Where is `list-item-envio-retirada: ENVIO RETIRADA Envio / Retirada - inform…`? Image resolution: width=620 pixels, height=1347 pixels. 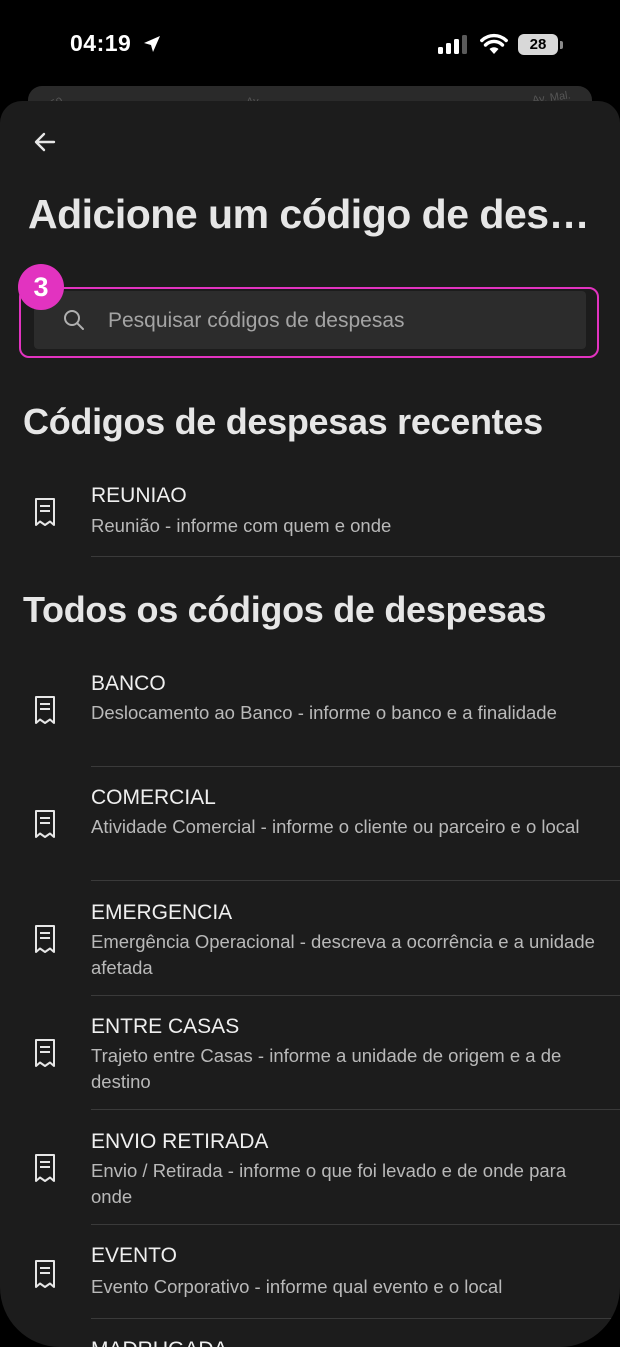
list-item-envio-retirada: ENVIO RETIRADA Envio / Retirada - inform… is located at coordinates (310, 1173).